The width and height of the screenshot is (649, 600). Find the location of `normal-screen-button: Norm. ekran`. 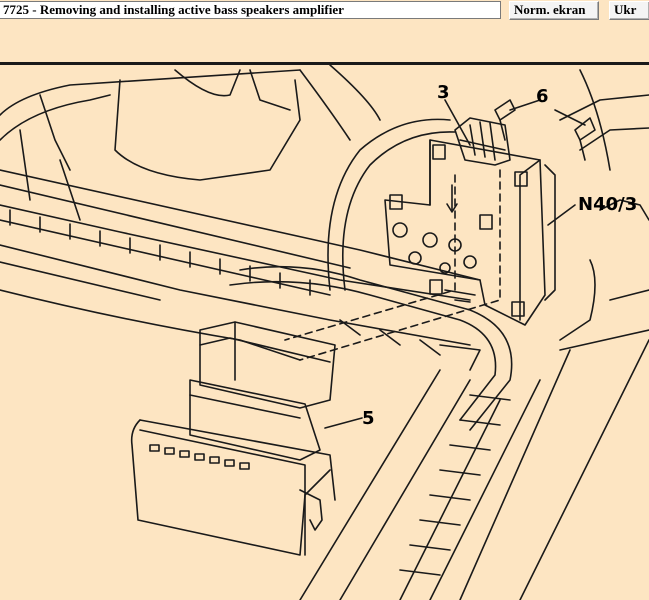

normal-screen-button: Norm. ekran is located at coordinates (554, 10).